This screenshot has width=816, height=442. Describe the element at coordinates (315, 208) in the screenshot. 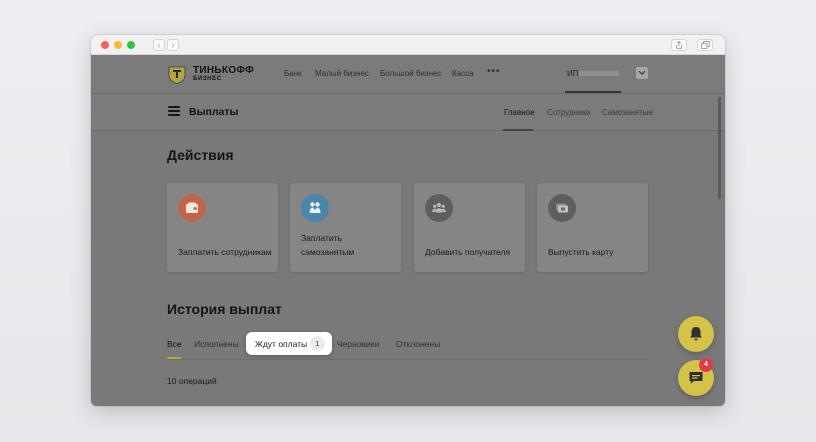

I see `handshake-icon` at that location.